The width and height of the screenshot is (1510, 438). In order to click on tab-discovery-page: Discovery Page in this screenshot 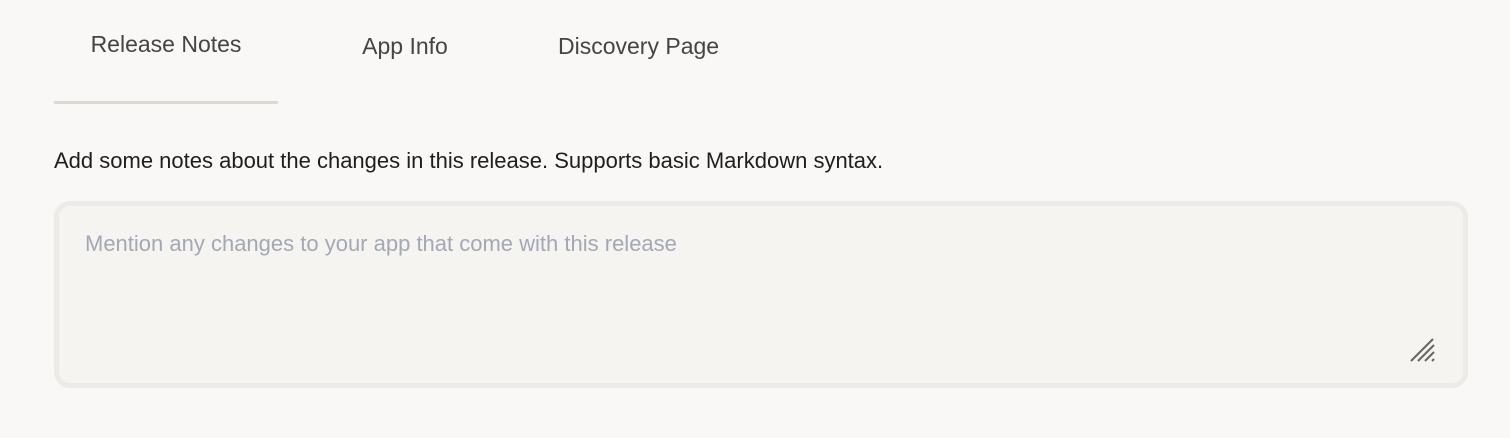, I will do `click(652, 52)`.